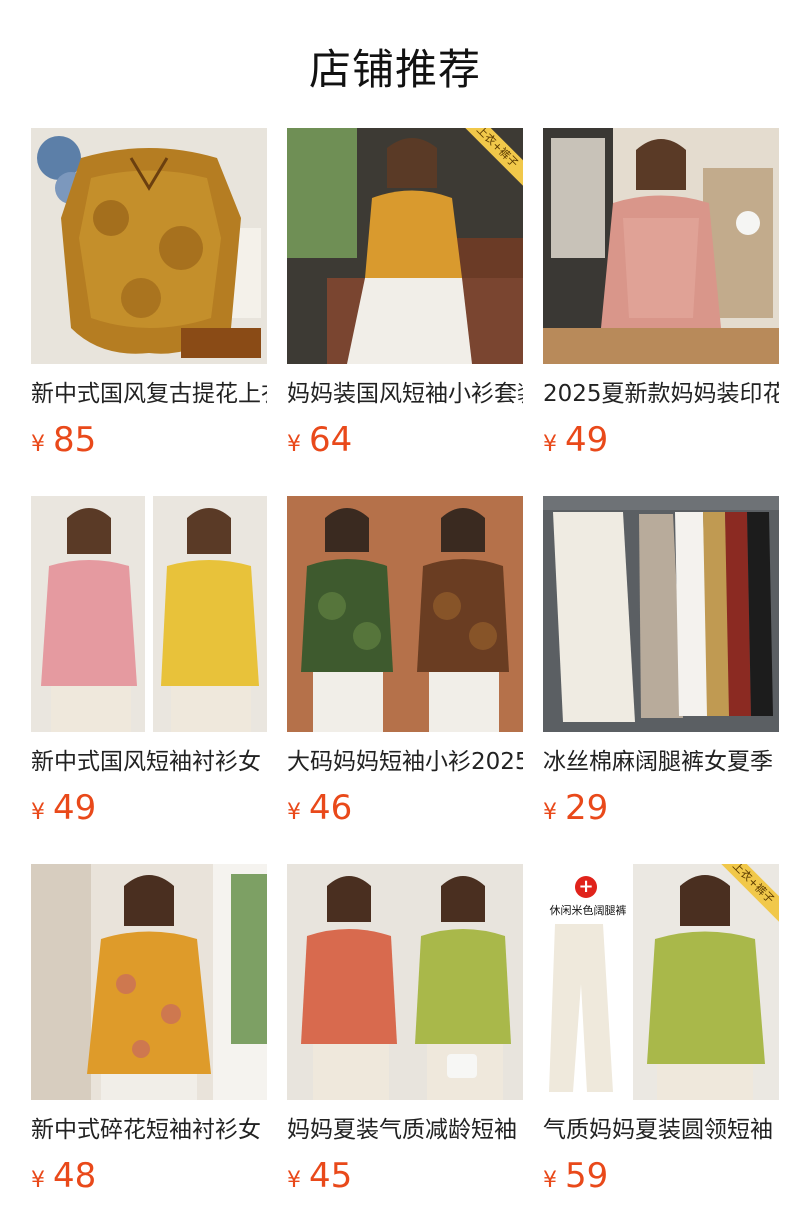 Image resolution: width=790 pixels, height=1232 pixels. Describe the element at coordinates (75, 1176) in the screenshot. I see `price-value: 48` at that location.